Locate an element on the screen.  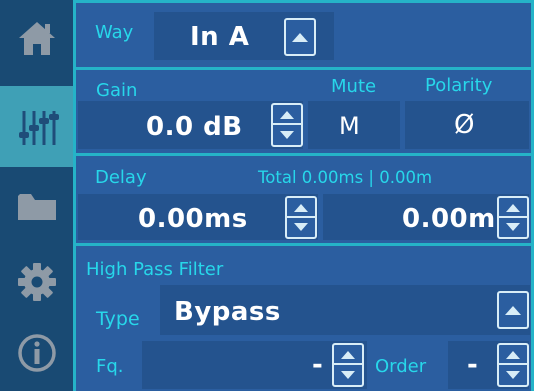
way-up-button is located at coordinates (300, 37).